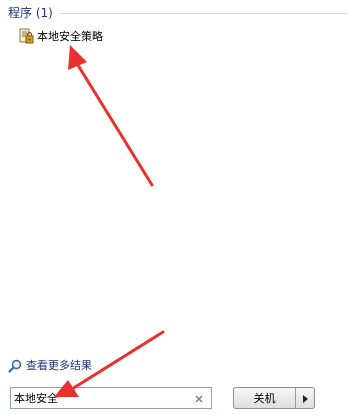 The width and height of the screenshot is (356, 415). Describe the element at coordinates (265, 398) in the screenshot. I see `shutdown-button: 关机` at that location.